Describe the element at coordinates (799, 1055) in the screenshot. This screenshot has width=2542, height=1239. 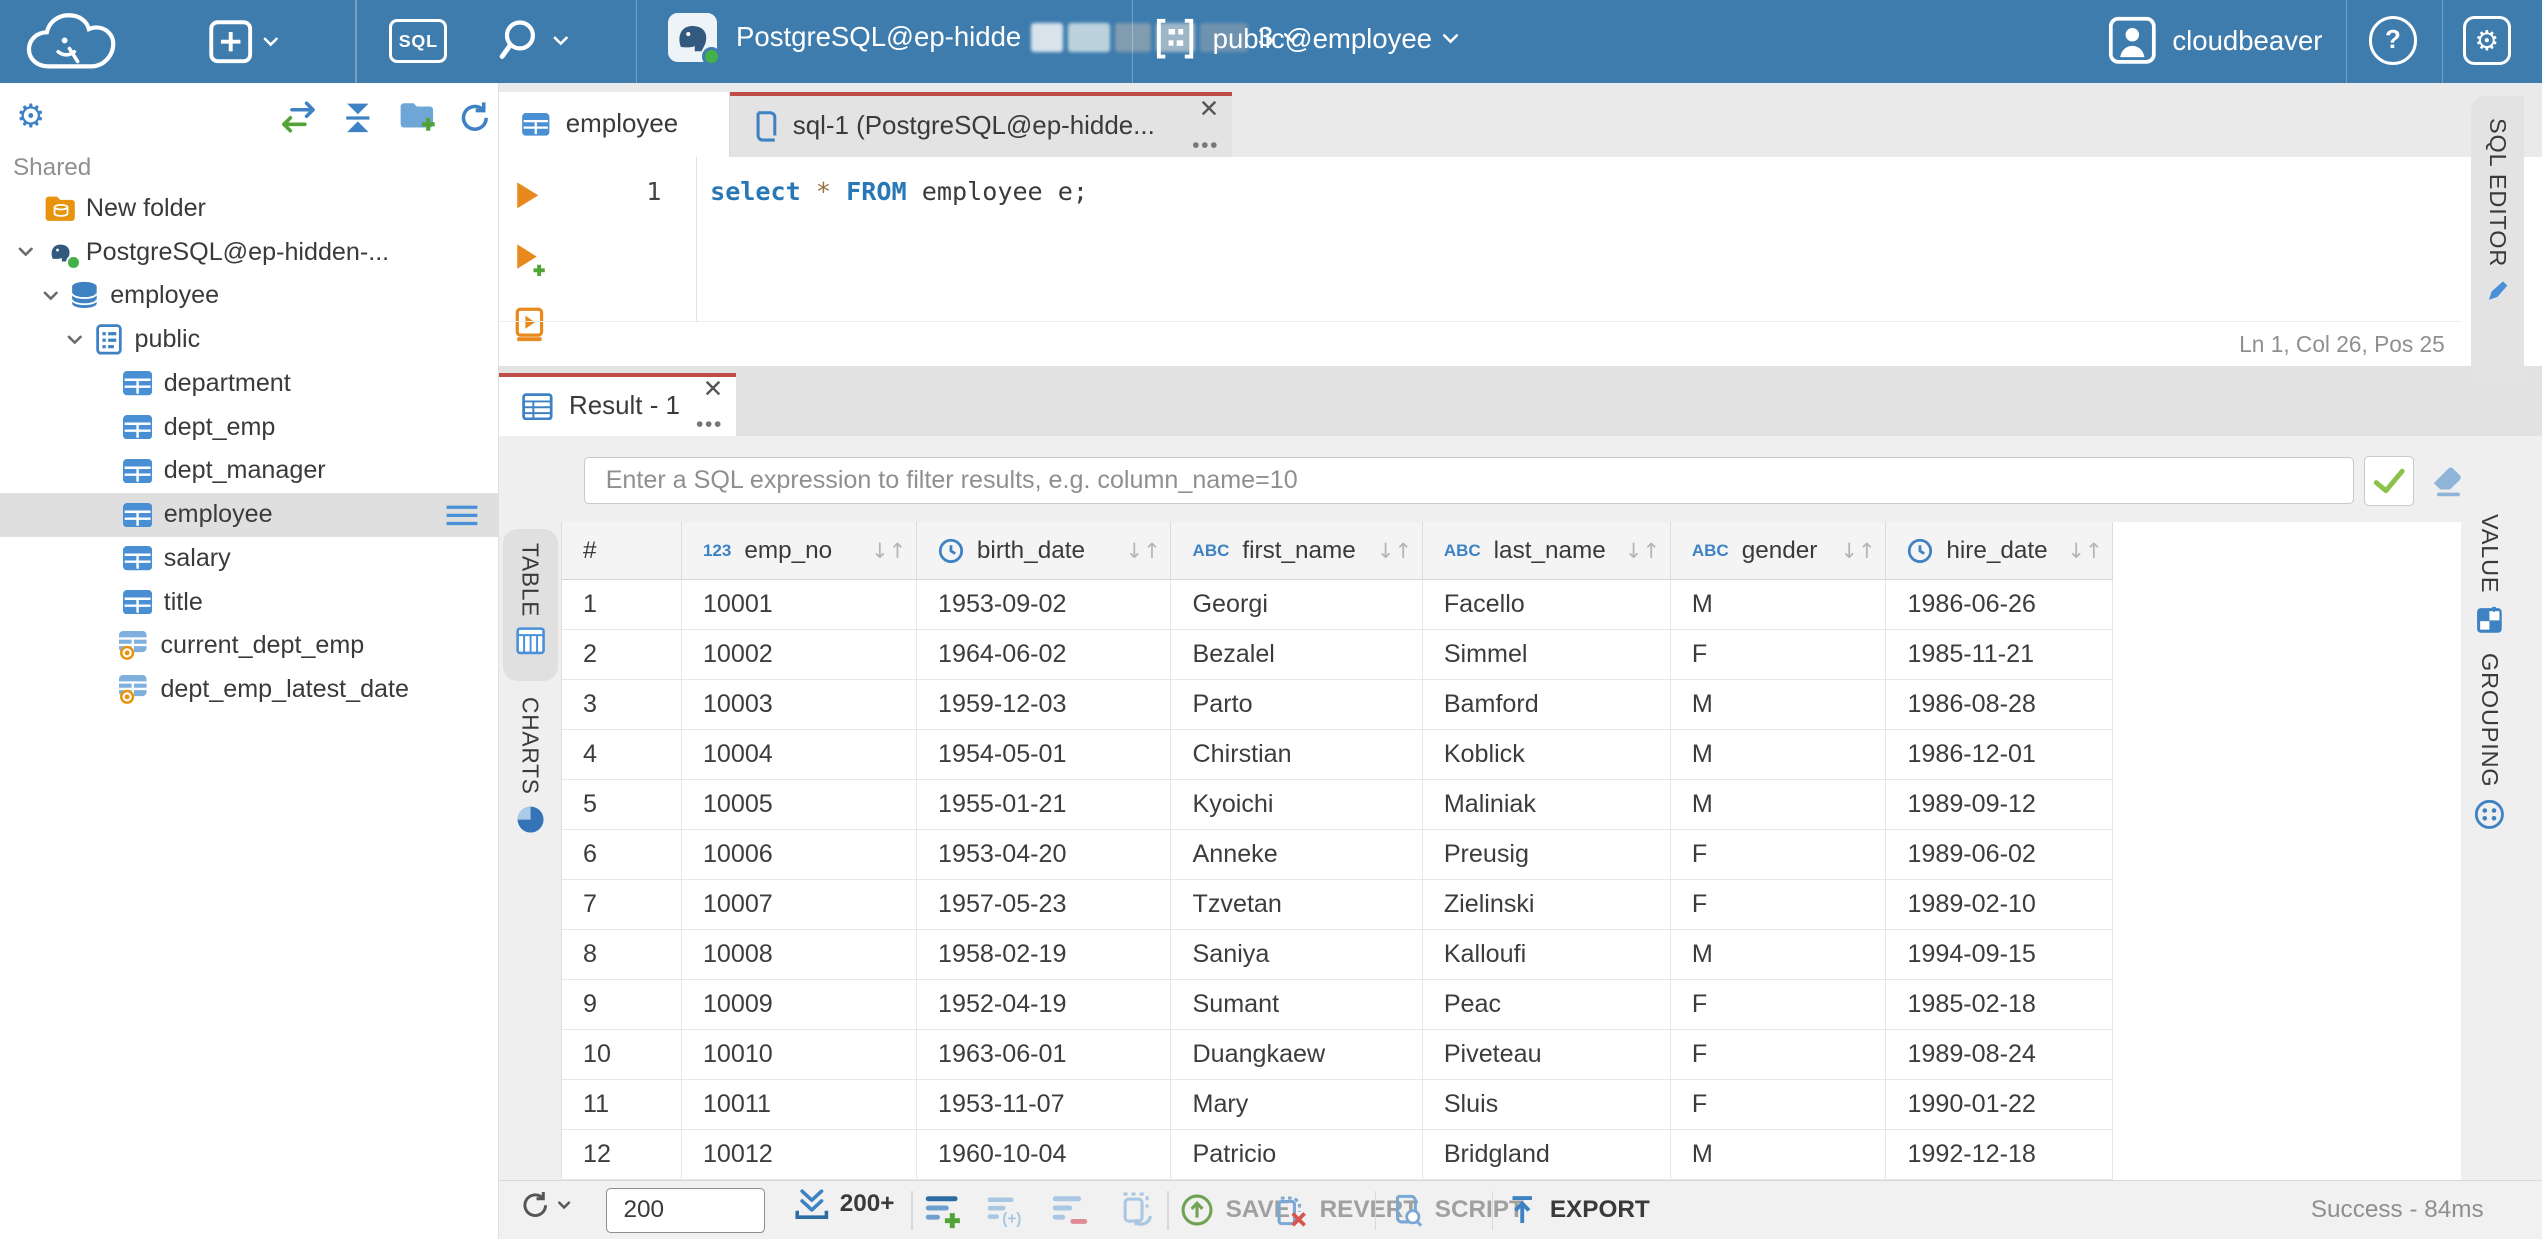
I see `data-cell: 10010` at that location.